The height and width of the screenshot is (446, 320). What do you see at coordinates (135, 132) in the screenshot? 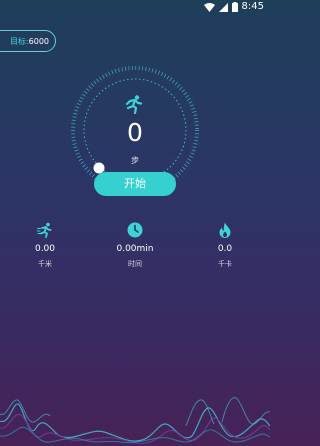
I see `step-count: 0` at bounding box center [135, 132].